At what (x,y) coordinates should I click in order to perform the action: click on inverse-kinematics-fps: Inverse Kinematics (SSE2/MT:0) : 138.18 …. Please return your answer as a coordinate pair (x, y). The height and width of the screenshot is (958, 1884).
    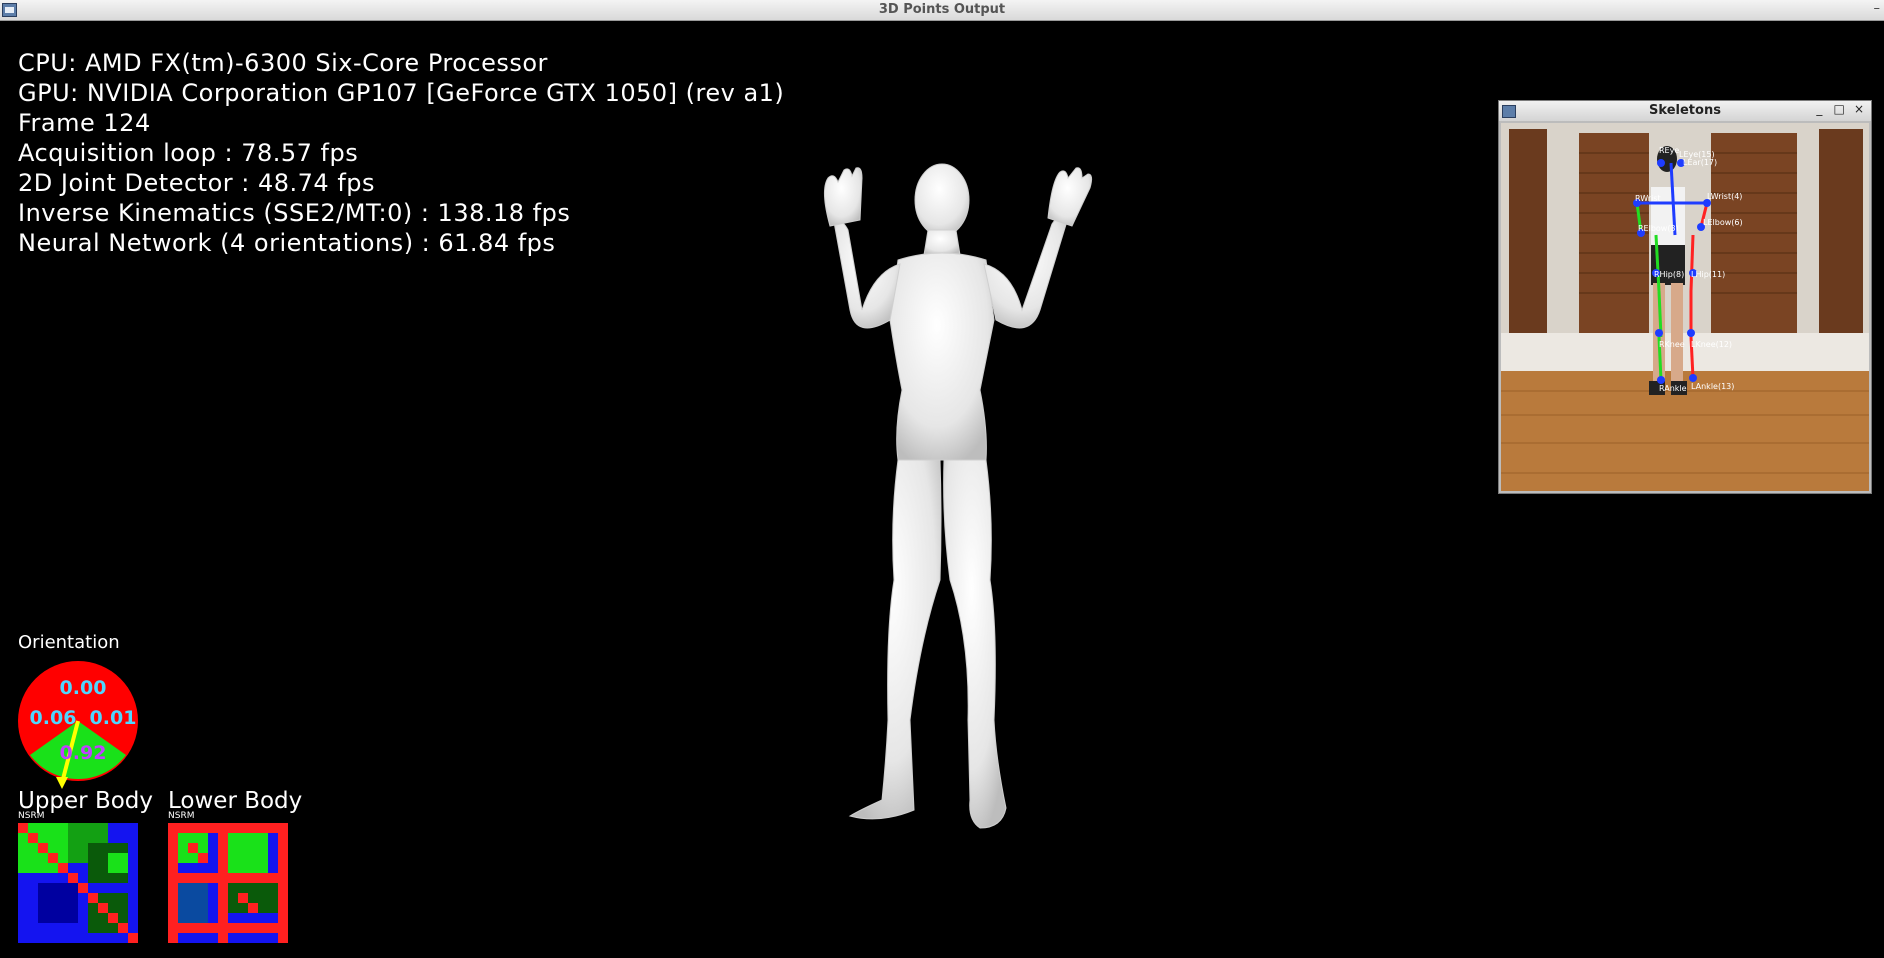
    Looking at the image, I should click on (294, 213).